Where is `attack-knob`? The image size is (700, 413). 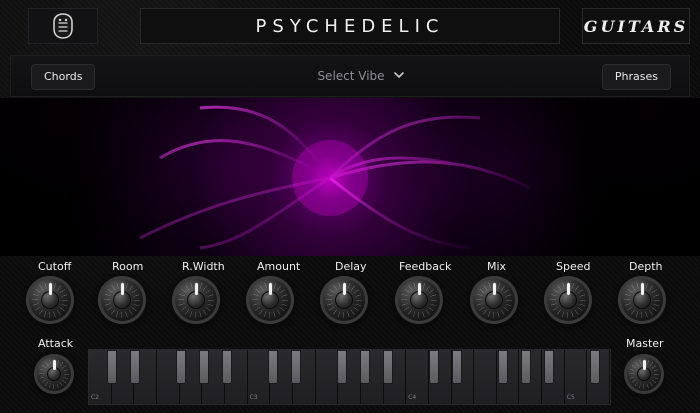 attack-knob is located at coordinates (54, 374).